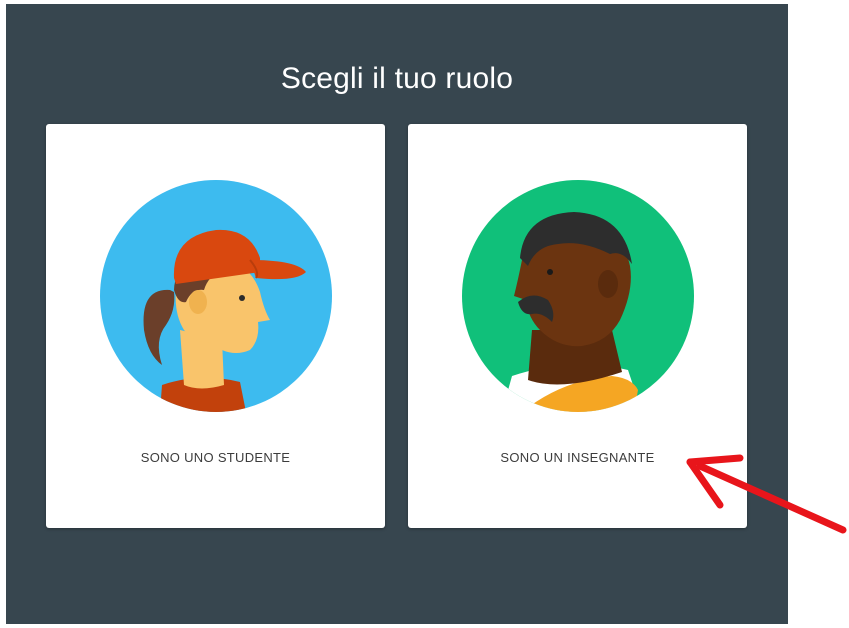 The height and width of the screenshot is (628, 849). What do you see at coordinates (397, 78) in the screenshot?
I see `page-title: Scegli il tuo ruolo` at bounding box center [397, 78].